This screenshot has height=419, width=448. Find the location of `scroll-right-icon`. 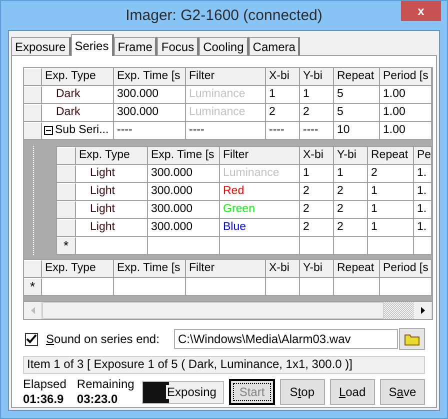

scroll-right-icon is located at coordinates (422, 310).